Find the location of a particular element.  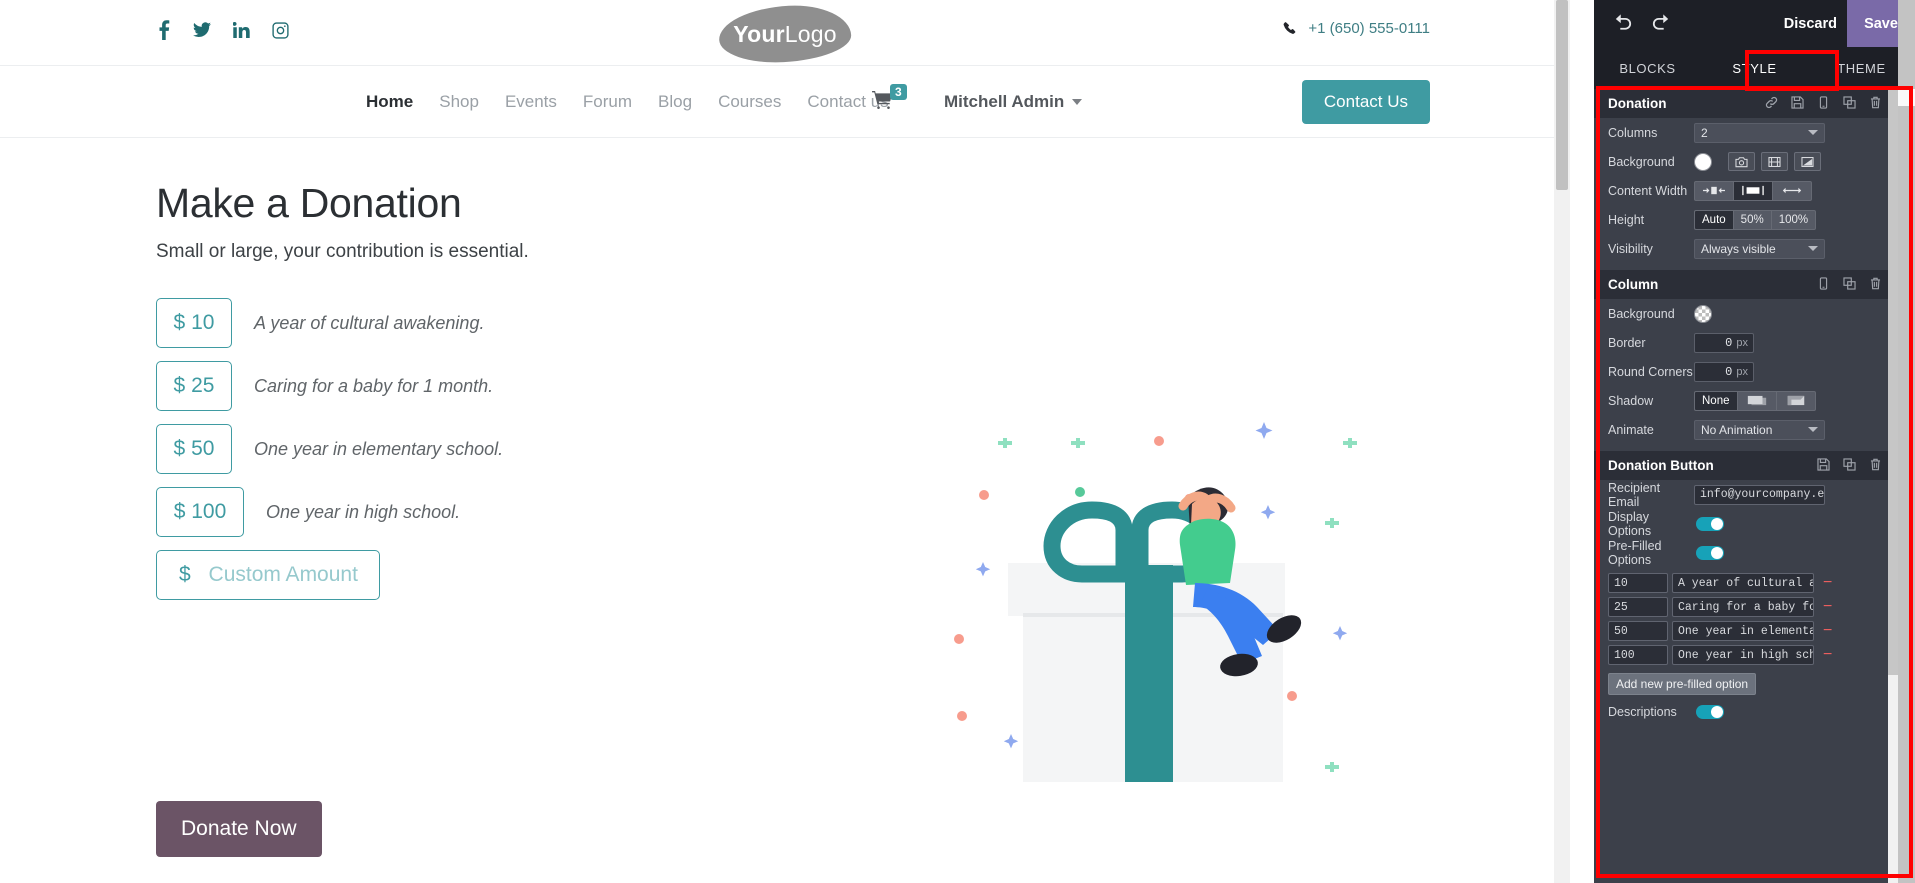

nav-item-forum: Forum is located at coordinates (607, 102).